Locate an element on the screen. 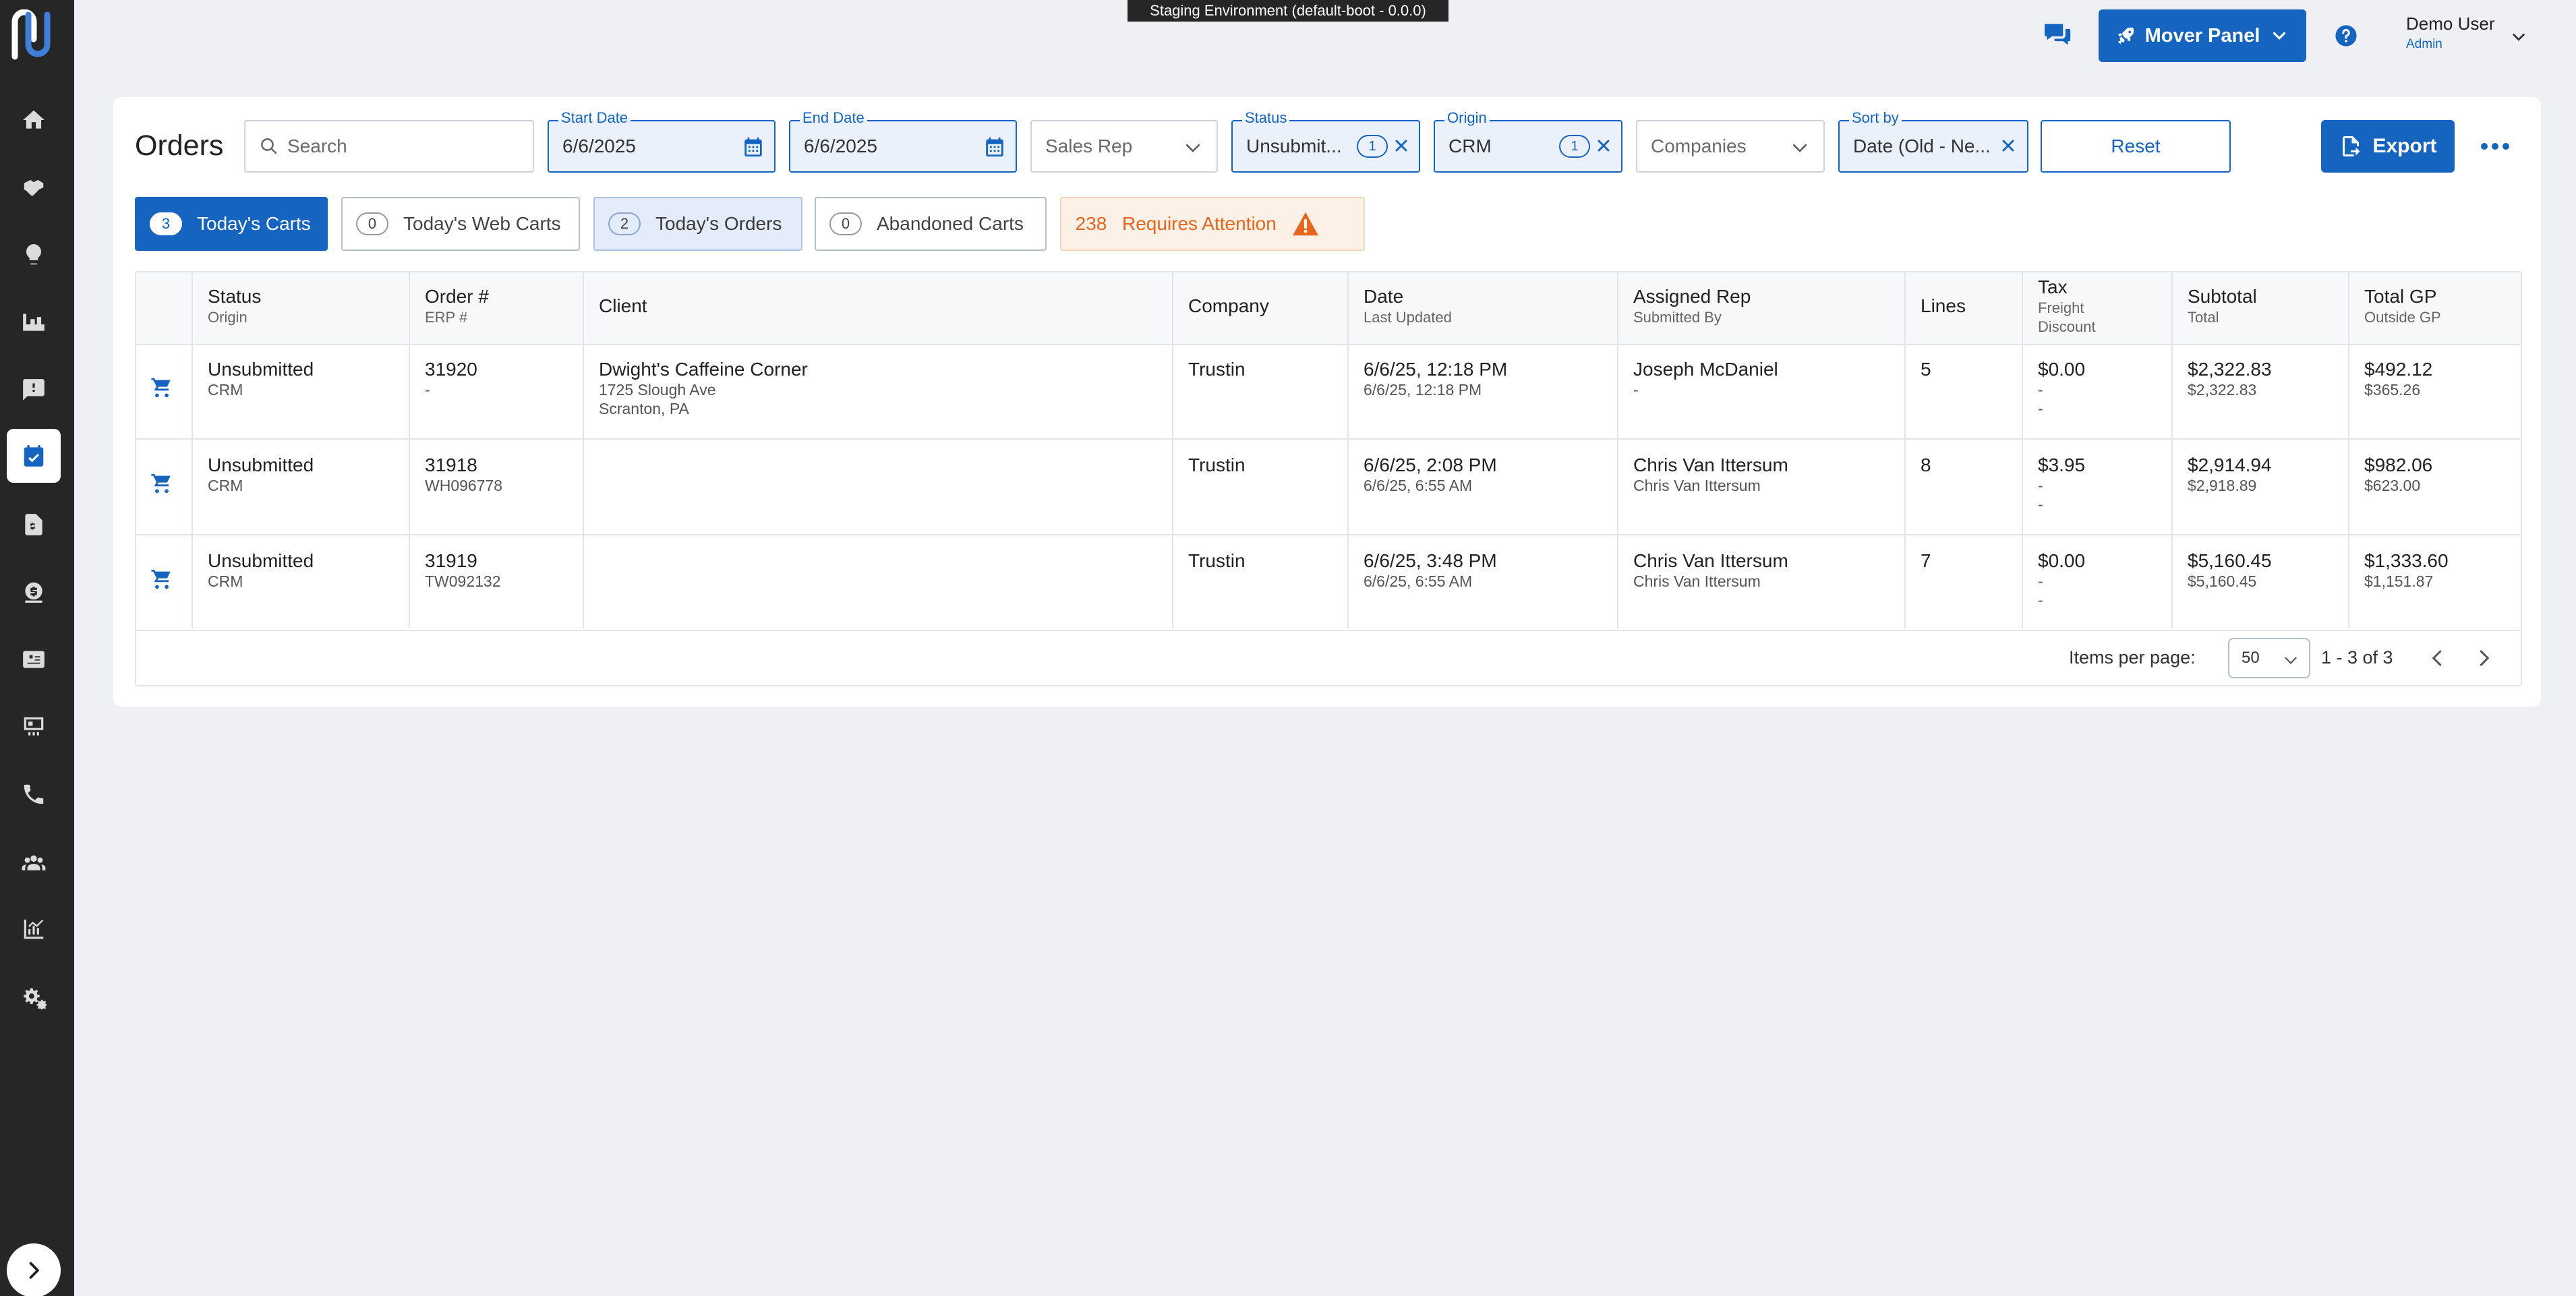 This screenshot has height=1296, width=2576. items-per-page-select: 50 is located at coordinates (2269, 658).